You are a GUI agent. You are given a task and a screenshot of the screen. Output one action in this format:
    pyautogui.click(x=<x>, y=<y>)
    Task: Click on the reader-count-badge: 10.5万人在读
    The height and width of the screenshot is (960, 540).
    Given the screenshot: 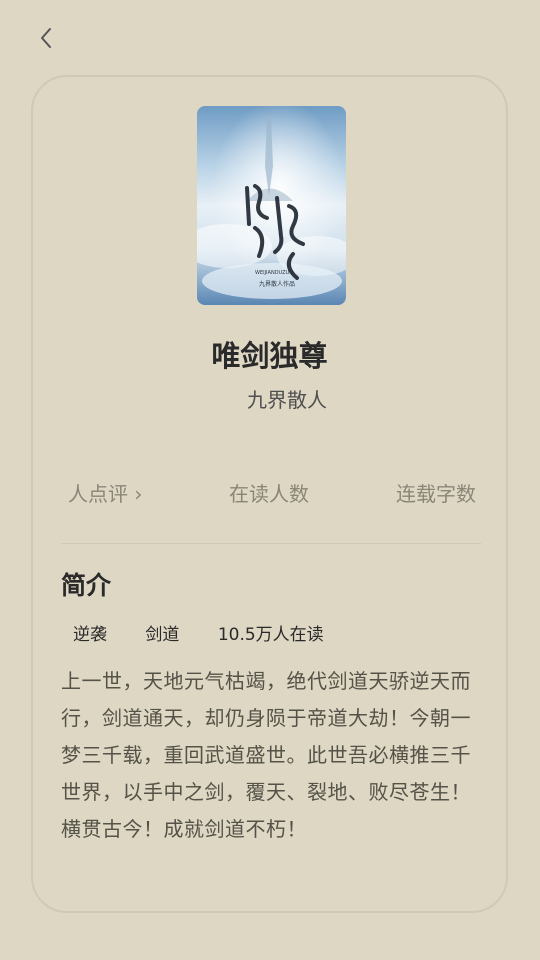 What is the action you would take?
    pyautogui.click(x=270, y=635)
    